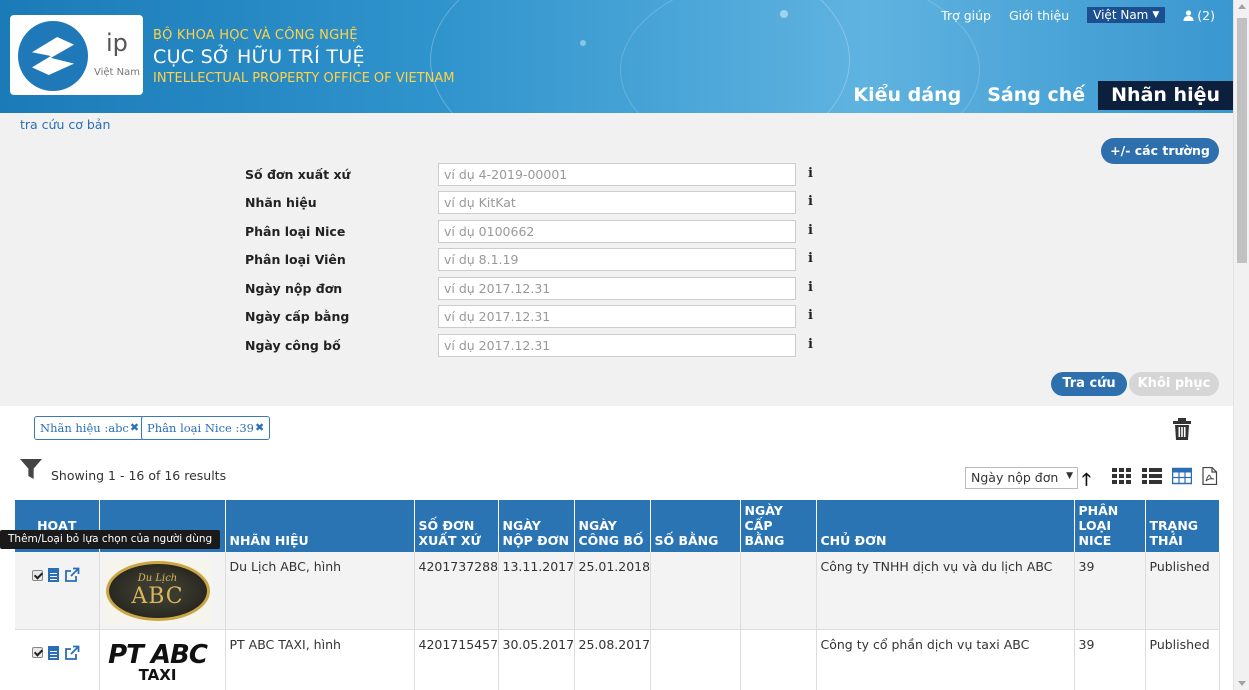 This screenshot has width=1249, height=690. I want to click on user-menu: (2), so click(1199, 15).